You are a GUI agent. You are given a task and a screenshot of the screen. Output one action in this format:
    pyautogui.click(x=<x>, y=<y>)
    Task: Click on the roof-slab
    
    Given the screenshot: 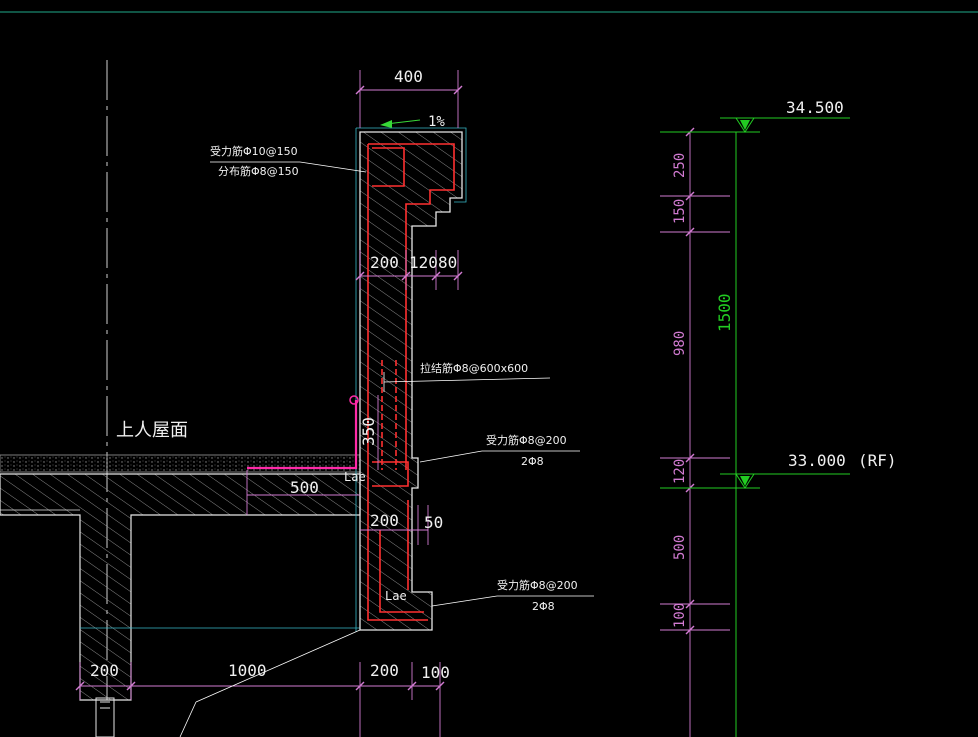 What is the action you would take?
    pyautogui.click(x=180, y=587)
    